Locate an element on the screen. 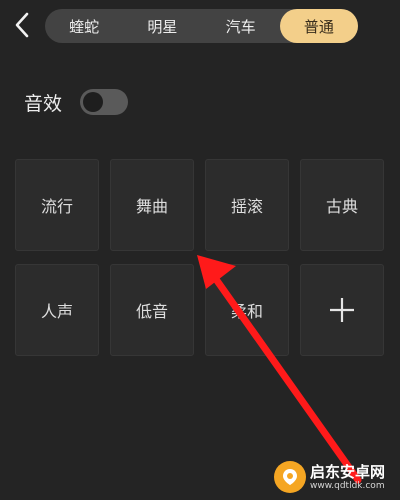  add-preset-button is located at coordinates (342, 310).